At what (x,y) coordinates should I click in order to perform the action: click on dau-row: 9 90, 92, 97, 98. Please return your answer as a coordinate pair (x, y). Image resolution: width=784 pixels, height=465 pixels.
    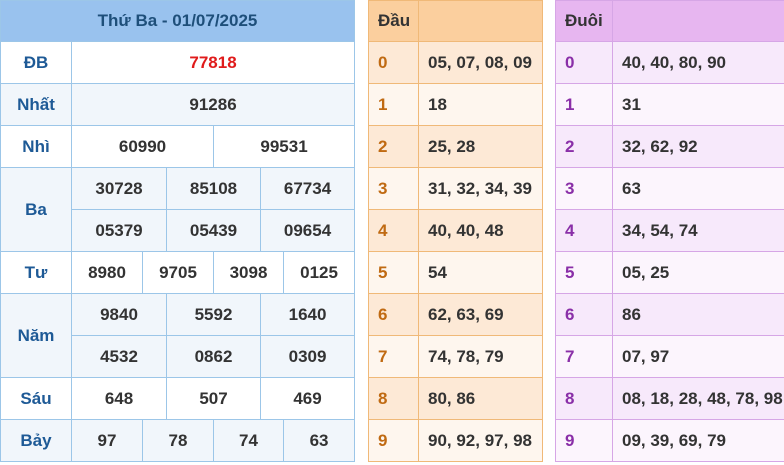
    Looking at the image, I should click on (455, 440).